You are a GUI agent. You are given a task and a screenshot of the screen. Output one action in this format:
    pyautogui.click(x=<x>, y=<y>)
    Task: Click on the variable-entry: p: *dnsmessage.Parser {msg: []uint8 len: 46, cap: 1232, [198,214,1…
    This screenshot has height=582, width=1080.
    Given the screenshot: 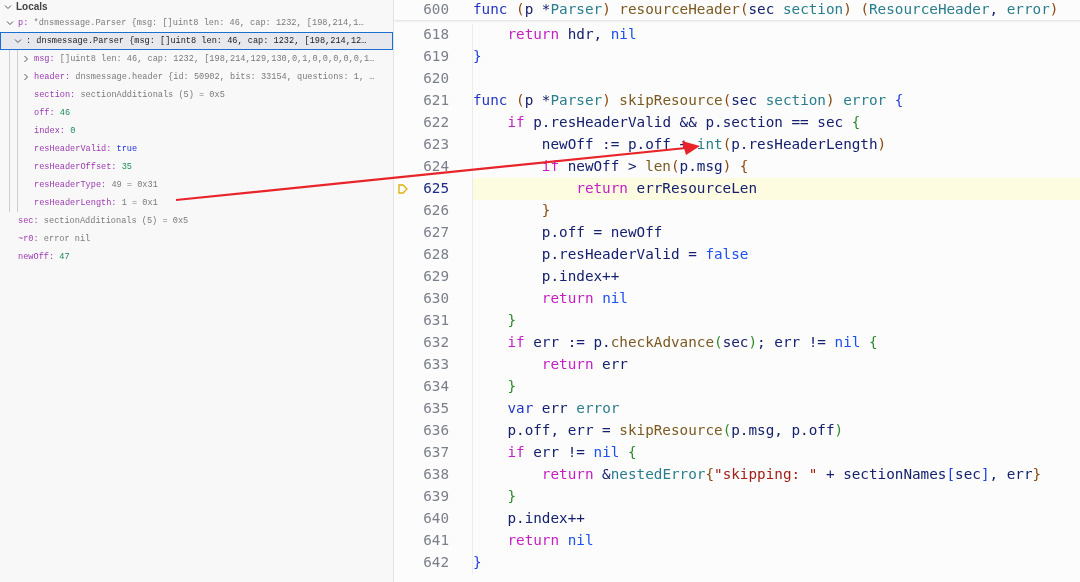 What is the action you would take?
    pyautogui.click(x=191, y=23)
    